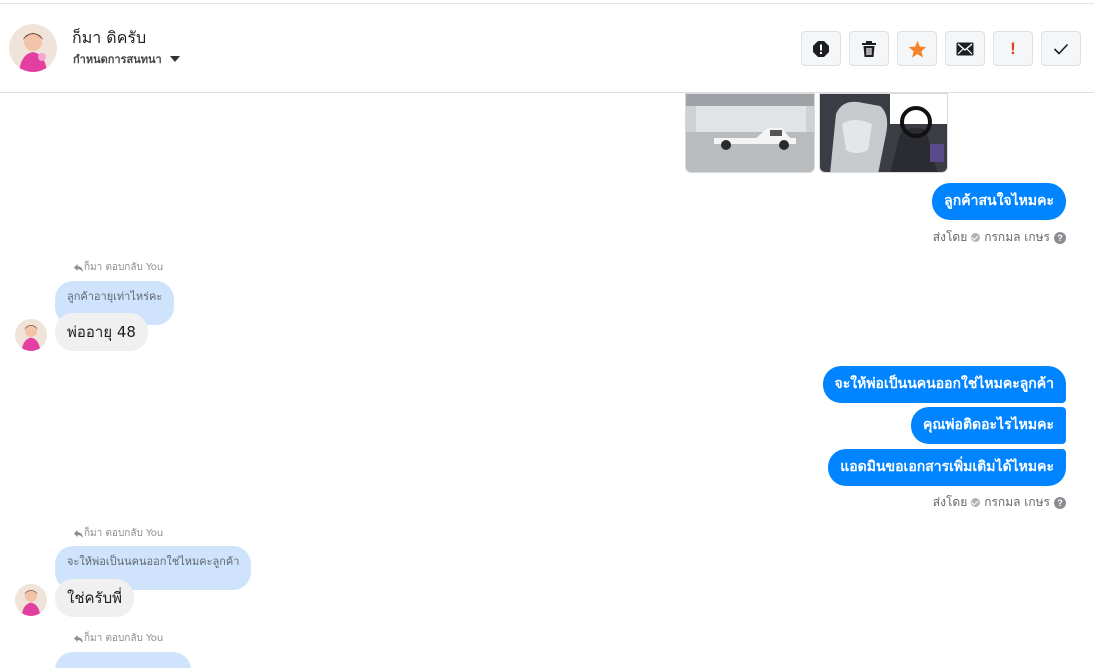 Image resolution: width=1094 pixels, height=668 pixels. I want to click on assign-conversation-dropdown: กำหนดการสนทนา, so click(126, 59).